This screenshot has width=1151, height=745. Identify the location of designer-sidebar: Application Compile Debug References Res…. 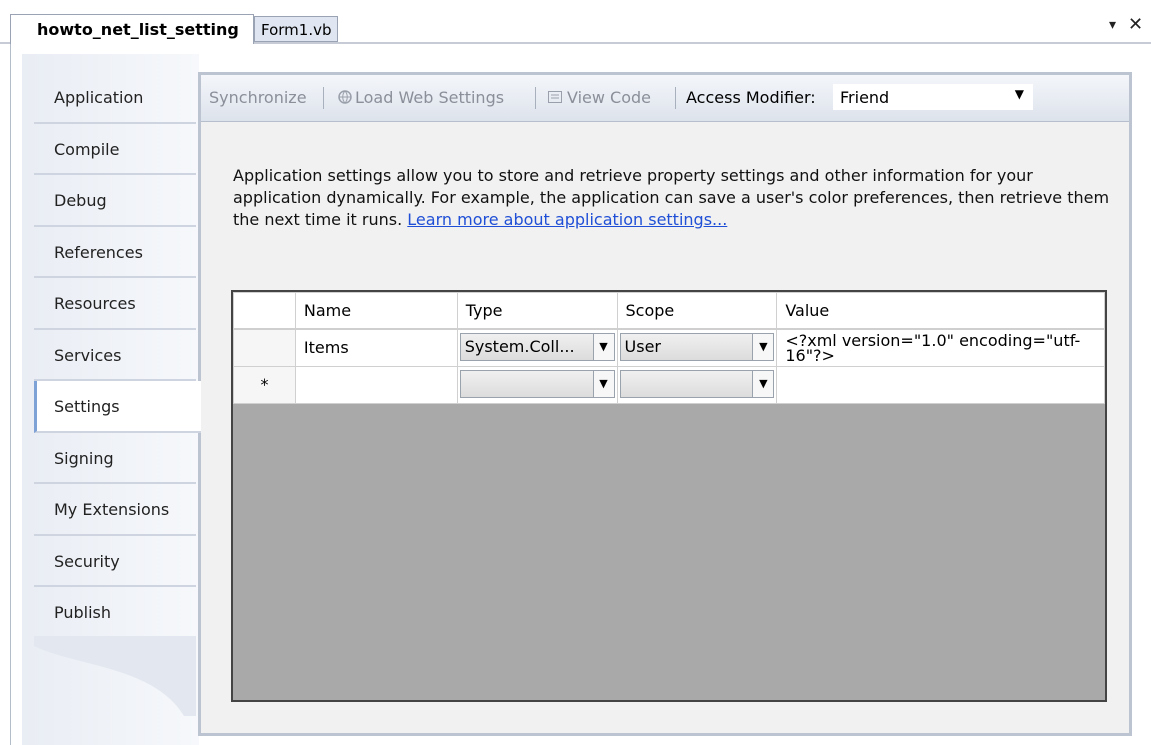
(117, 355).